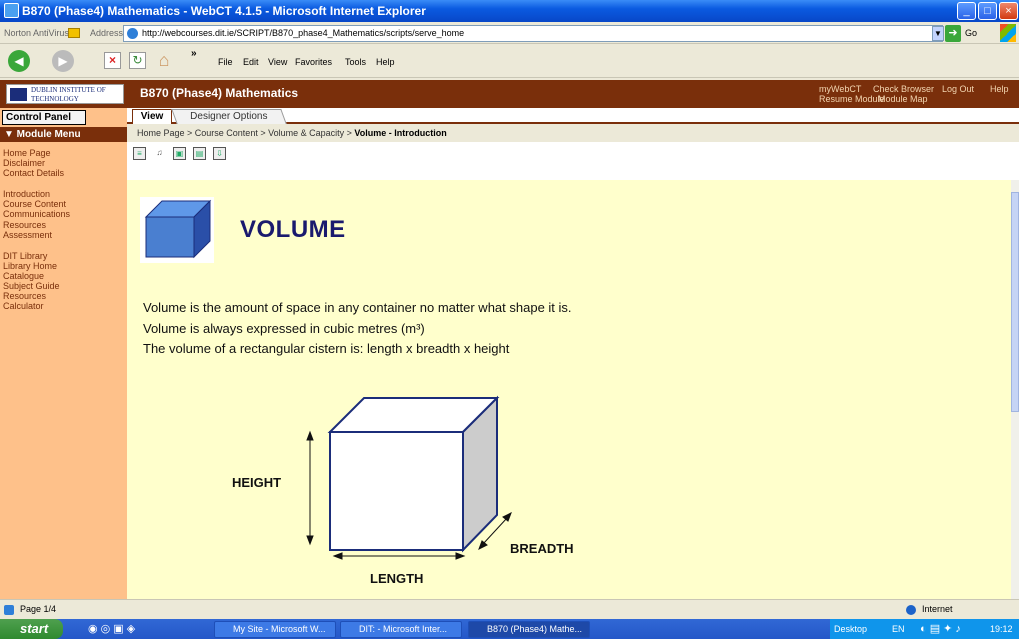 The width and height of the screenshot is (1019, 639). What do you see at coordinates (23, 306) in the screenshot?
I see `nav-calculator: Calculator` at bounding box center [23, 306].